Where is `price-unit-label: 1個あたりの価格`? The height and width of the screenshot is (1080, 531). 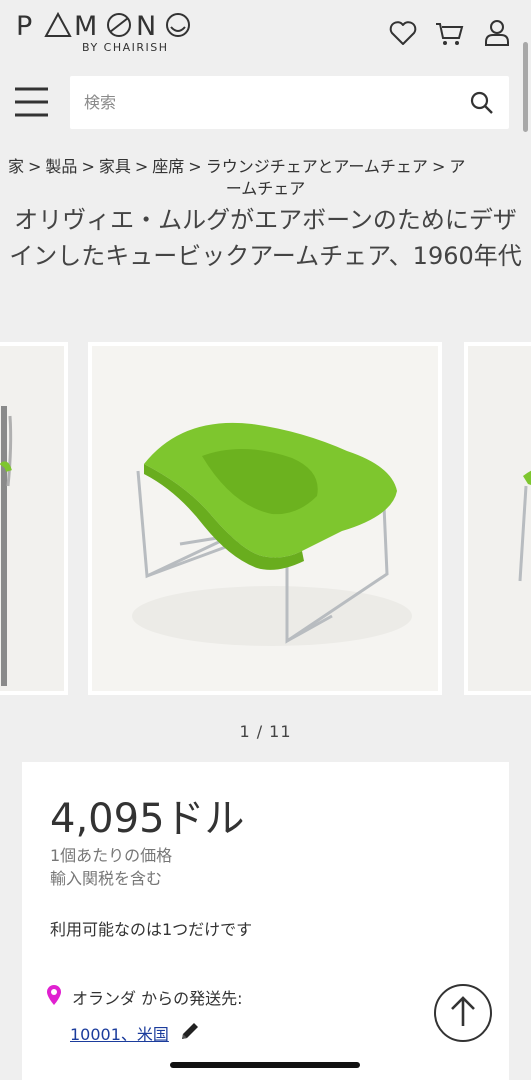 price-unit-label: 1個あたりの価格 is located at coordinates (111, 855).